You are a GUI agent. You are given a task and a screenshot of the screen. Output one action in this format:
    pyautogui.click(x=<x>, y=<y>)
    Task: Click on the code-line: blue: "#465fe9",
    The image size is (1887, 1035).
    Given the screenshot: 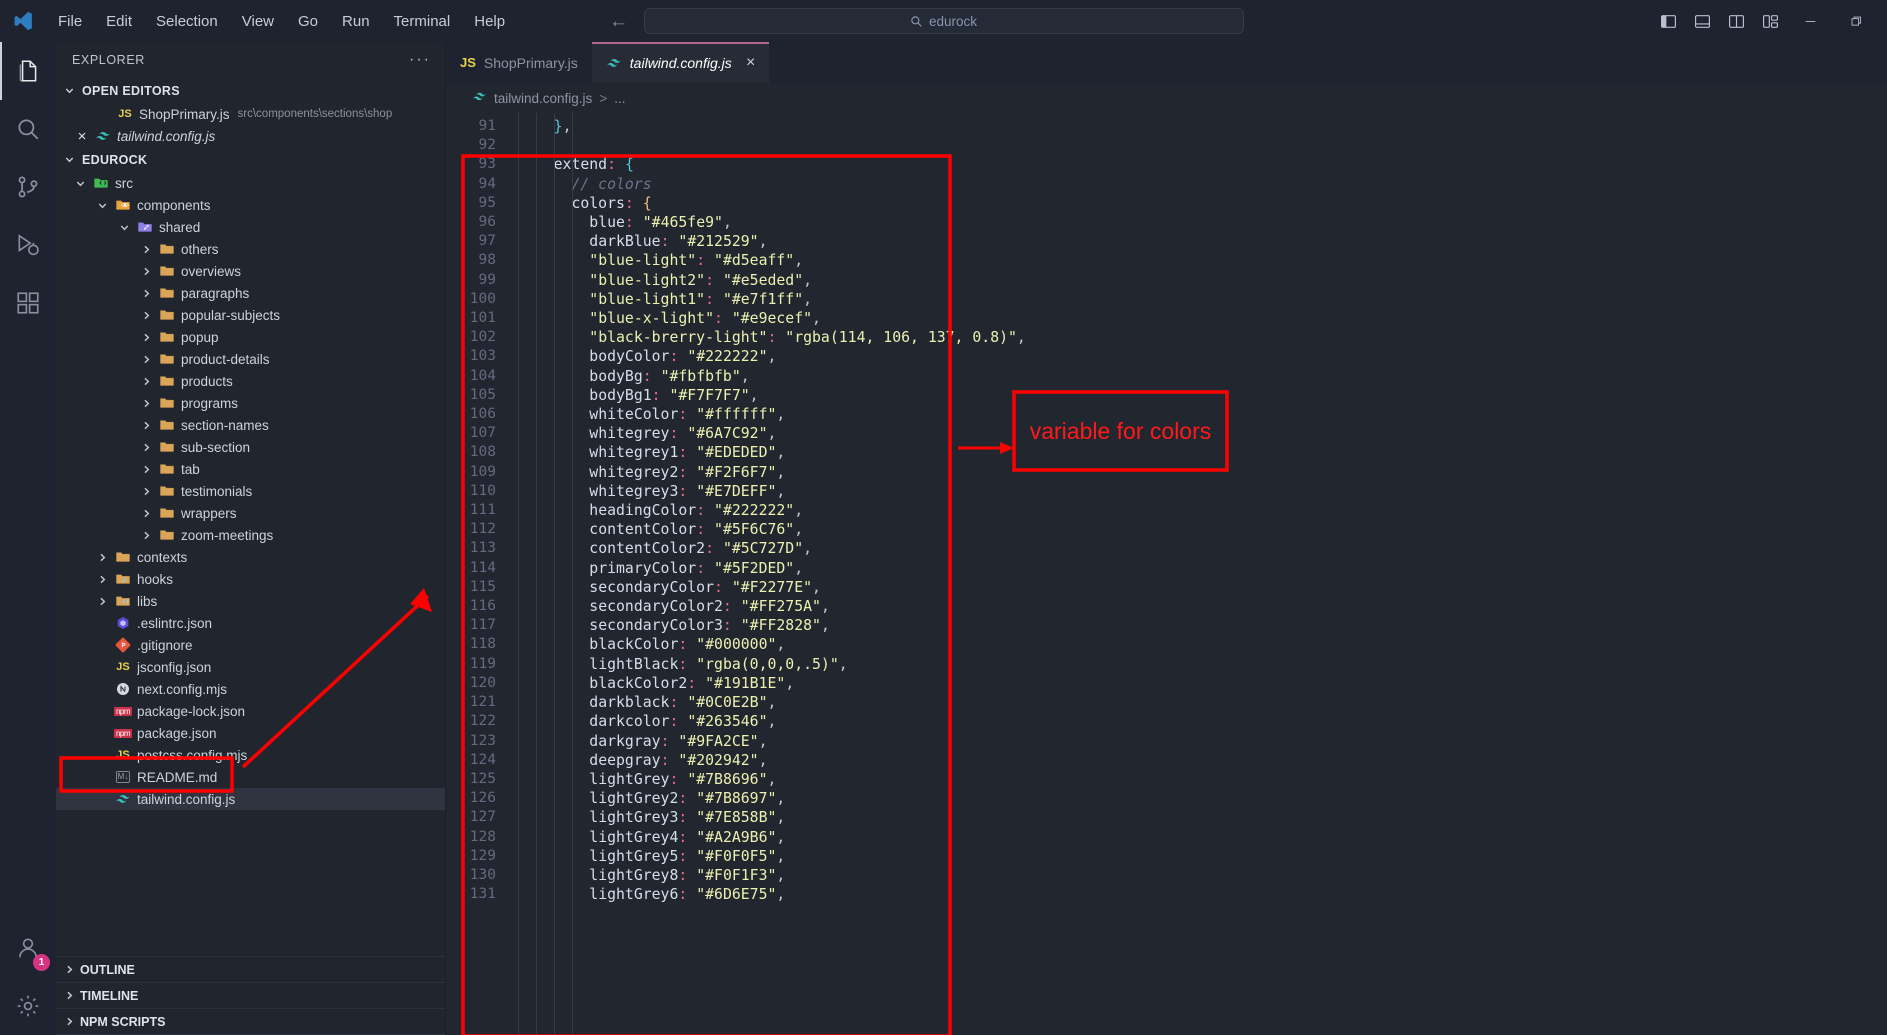 What is the action you would take?
    pyautogui.click(x=1202, y=222)
    